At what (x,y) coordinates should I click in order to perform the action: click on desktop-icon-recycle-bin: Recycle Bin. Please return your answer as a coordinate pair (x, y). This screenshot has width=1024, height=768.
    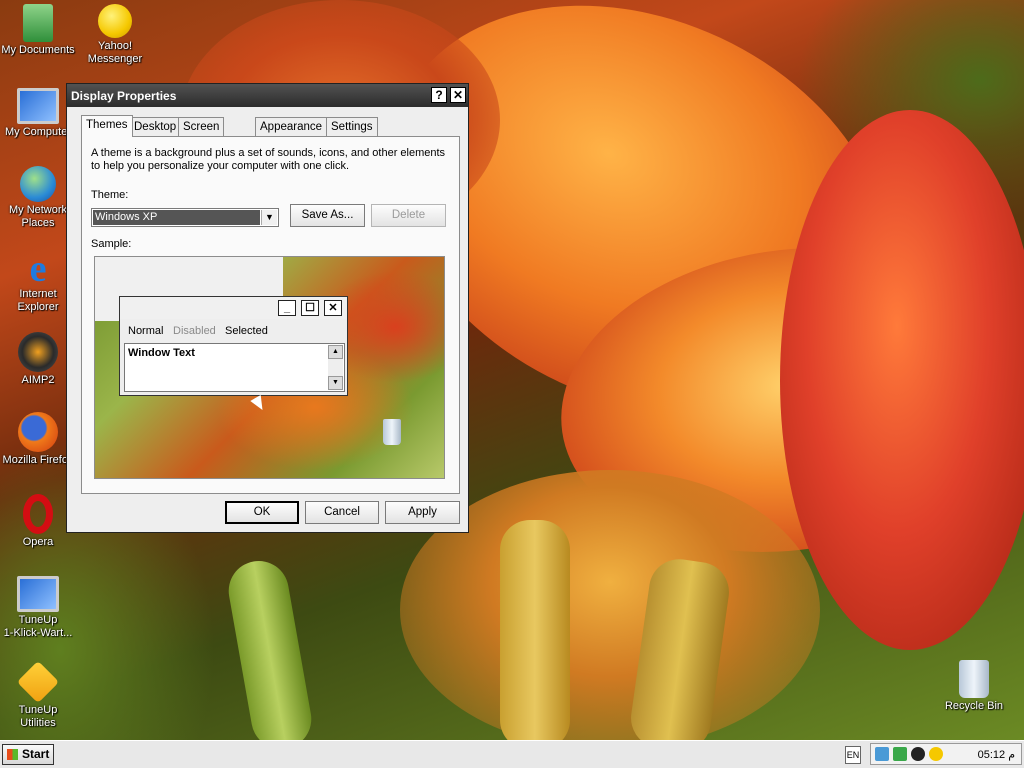
    Looking at the image, I should click on (974, 686).